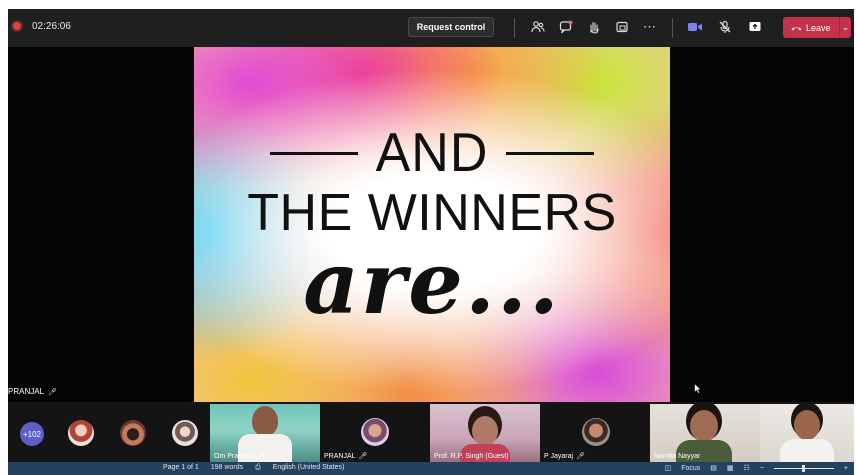  What do you see at coordinates (747, 468) in the screenshot?
I see `web-layout-icon: ☷` at bounding box center [747, 468].